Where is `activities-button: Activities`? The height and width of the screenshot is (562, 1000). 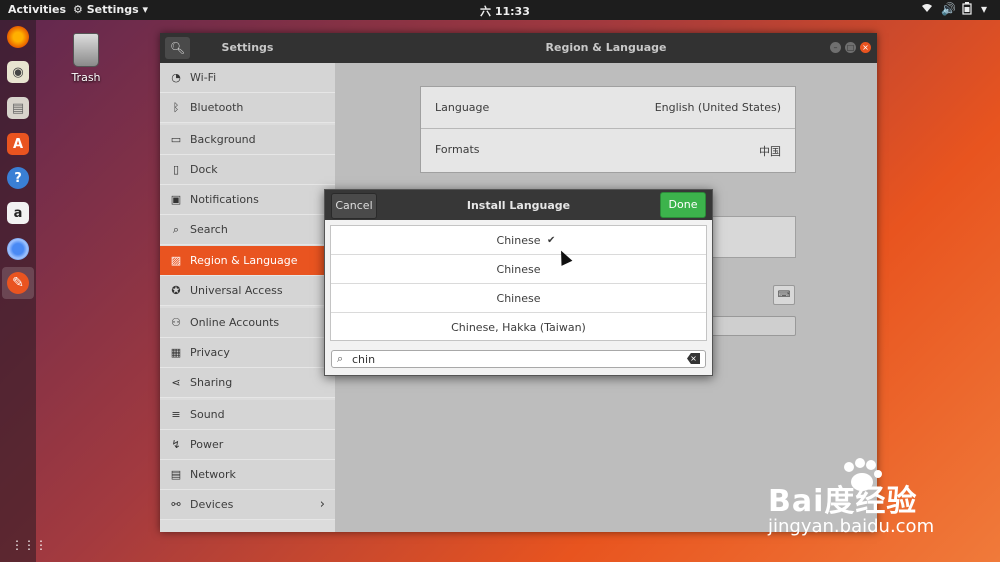
activities-button: Activities is located at coordinates (37, 9).